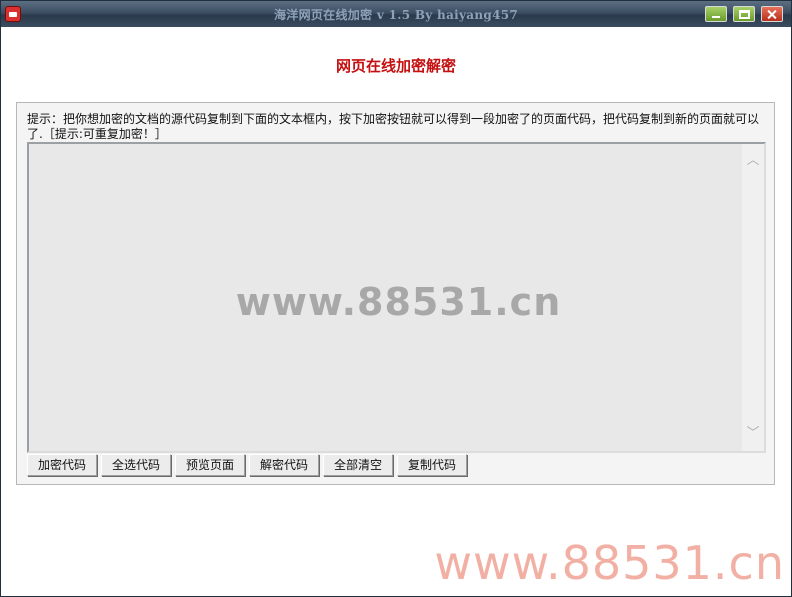  Describe the element at coordinates (210, 465) in the screenshot. I see `preview-page-button: 预览页面` at that location.